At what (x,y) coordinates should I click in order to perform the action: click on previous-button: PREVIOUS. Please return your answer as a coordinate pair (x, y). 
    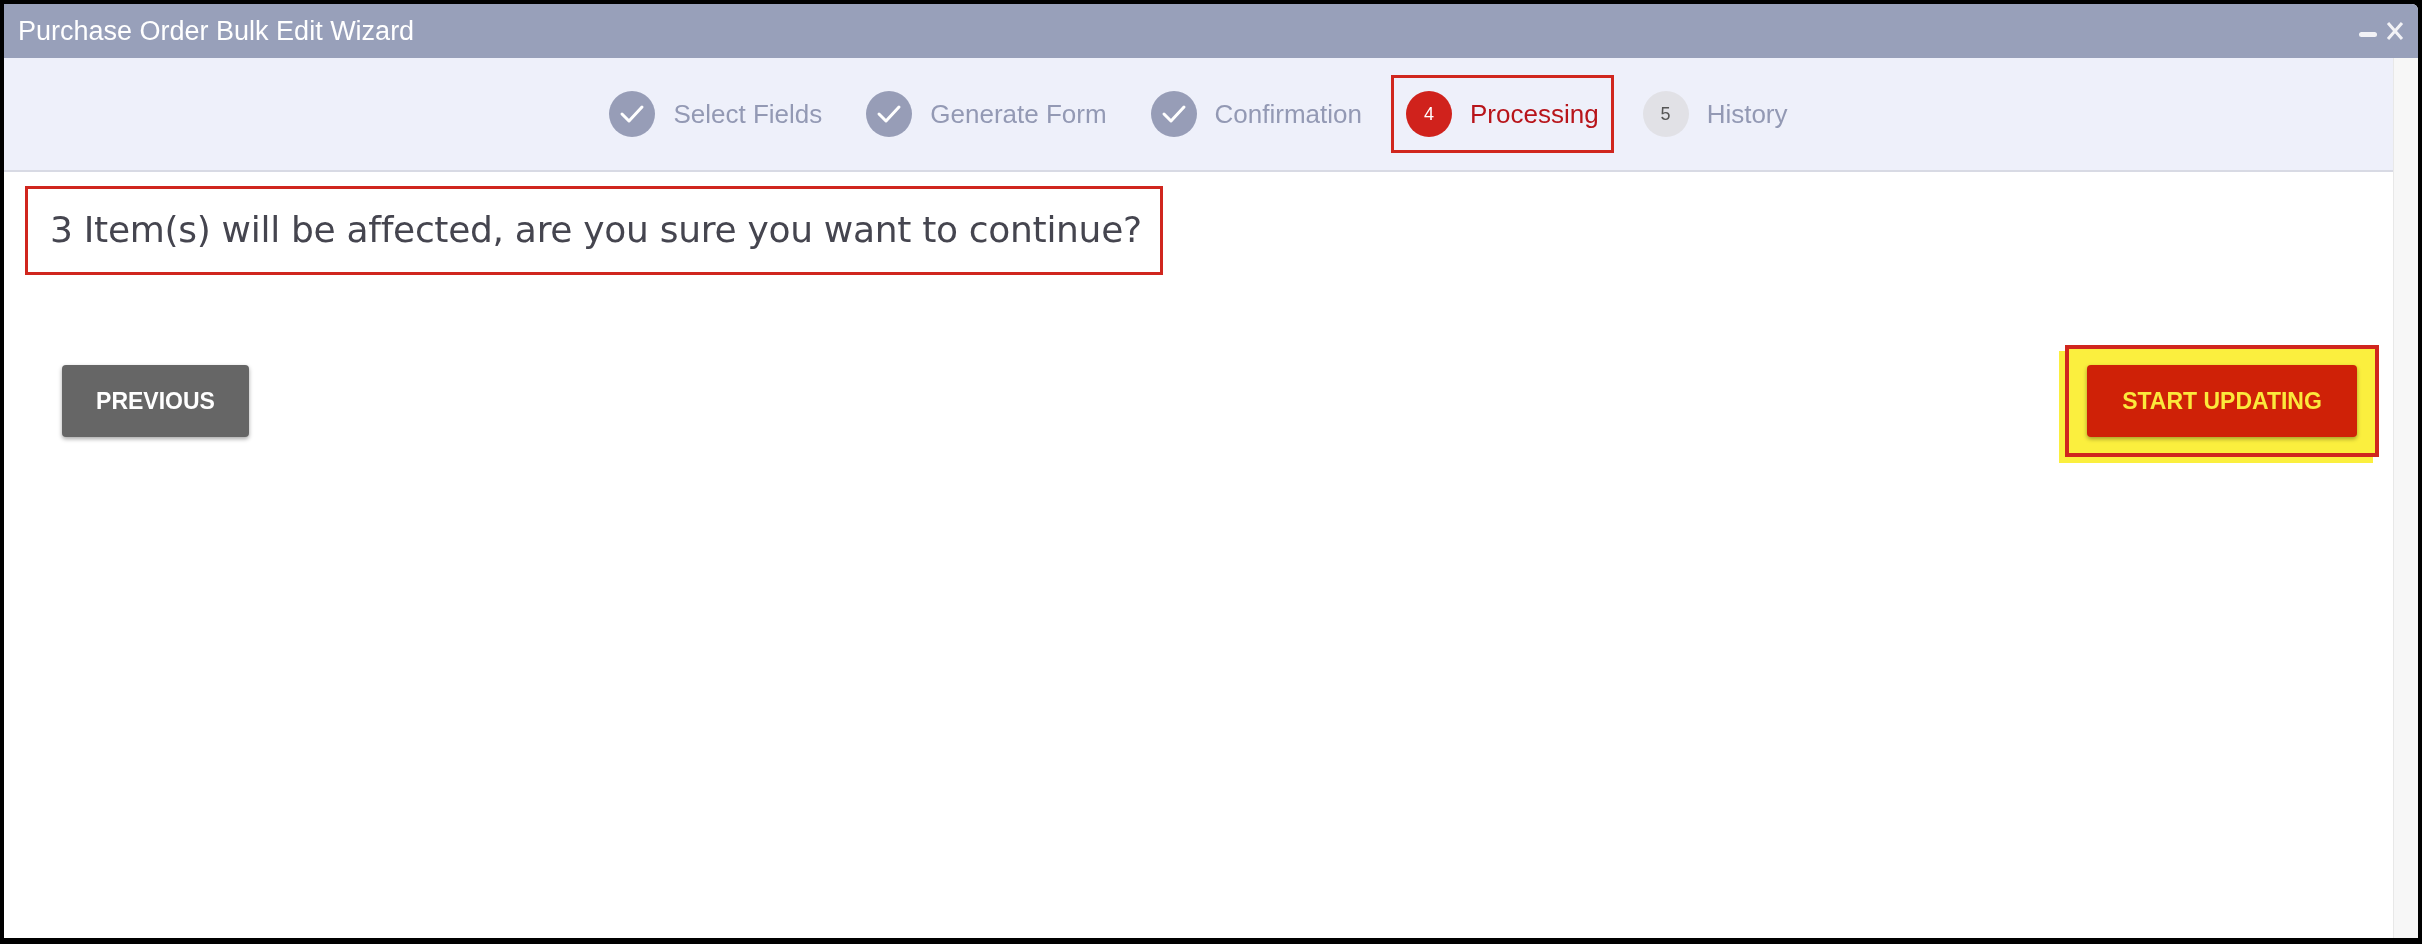
    Looking at the image, I should click on (155, 401).